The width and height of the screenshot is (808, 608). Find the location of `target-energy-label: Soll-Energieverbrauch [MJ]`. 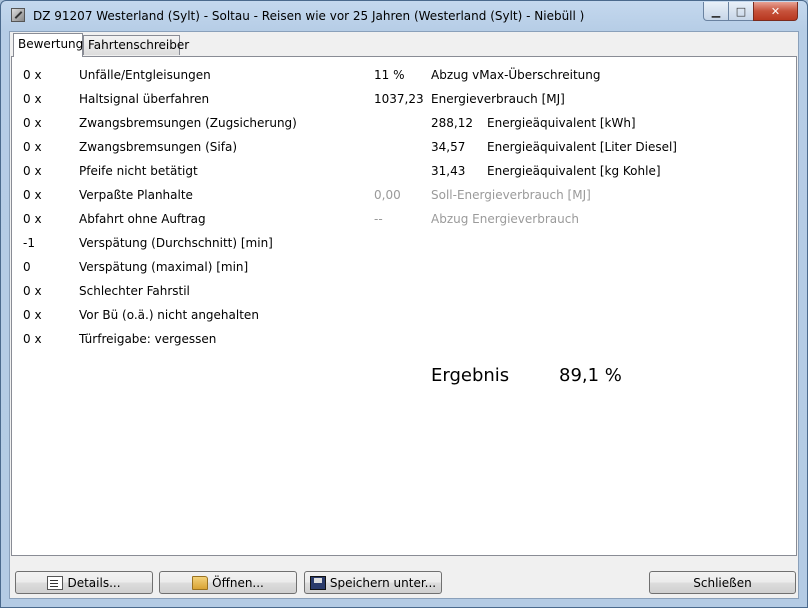

target-energy-label: Soll-Energieverbrauch [MJ] is located at coordinates (511, 195).